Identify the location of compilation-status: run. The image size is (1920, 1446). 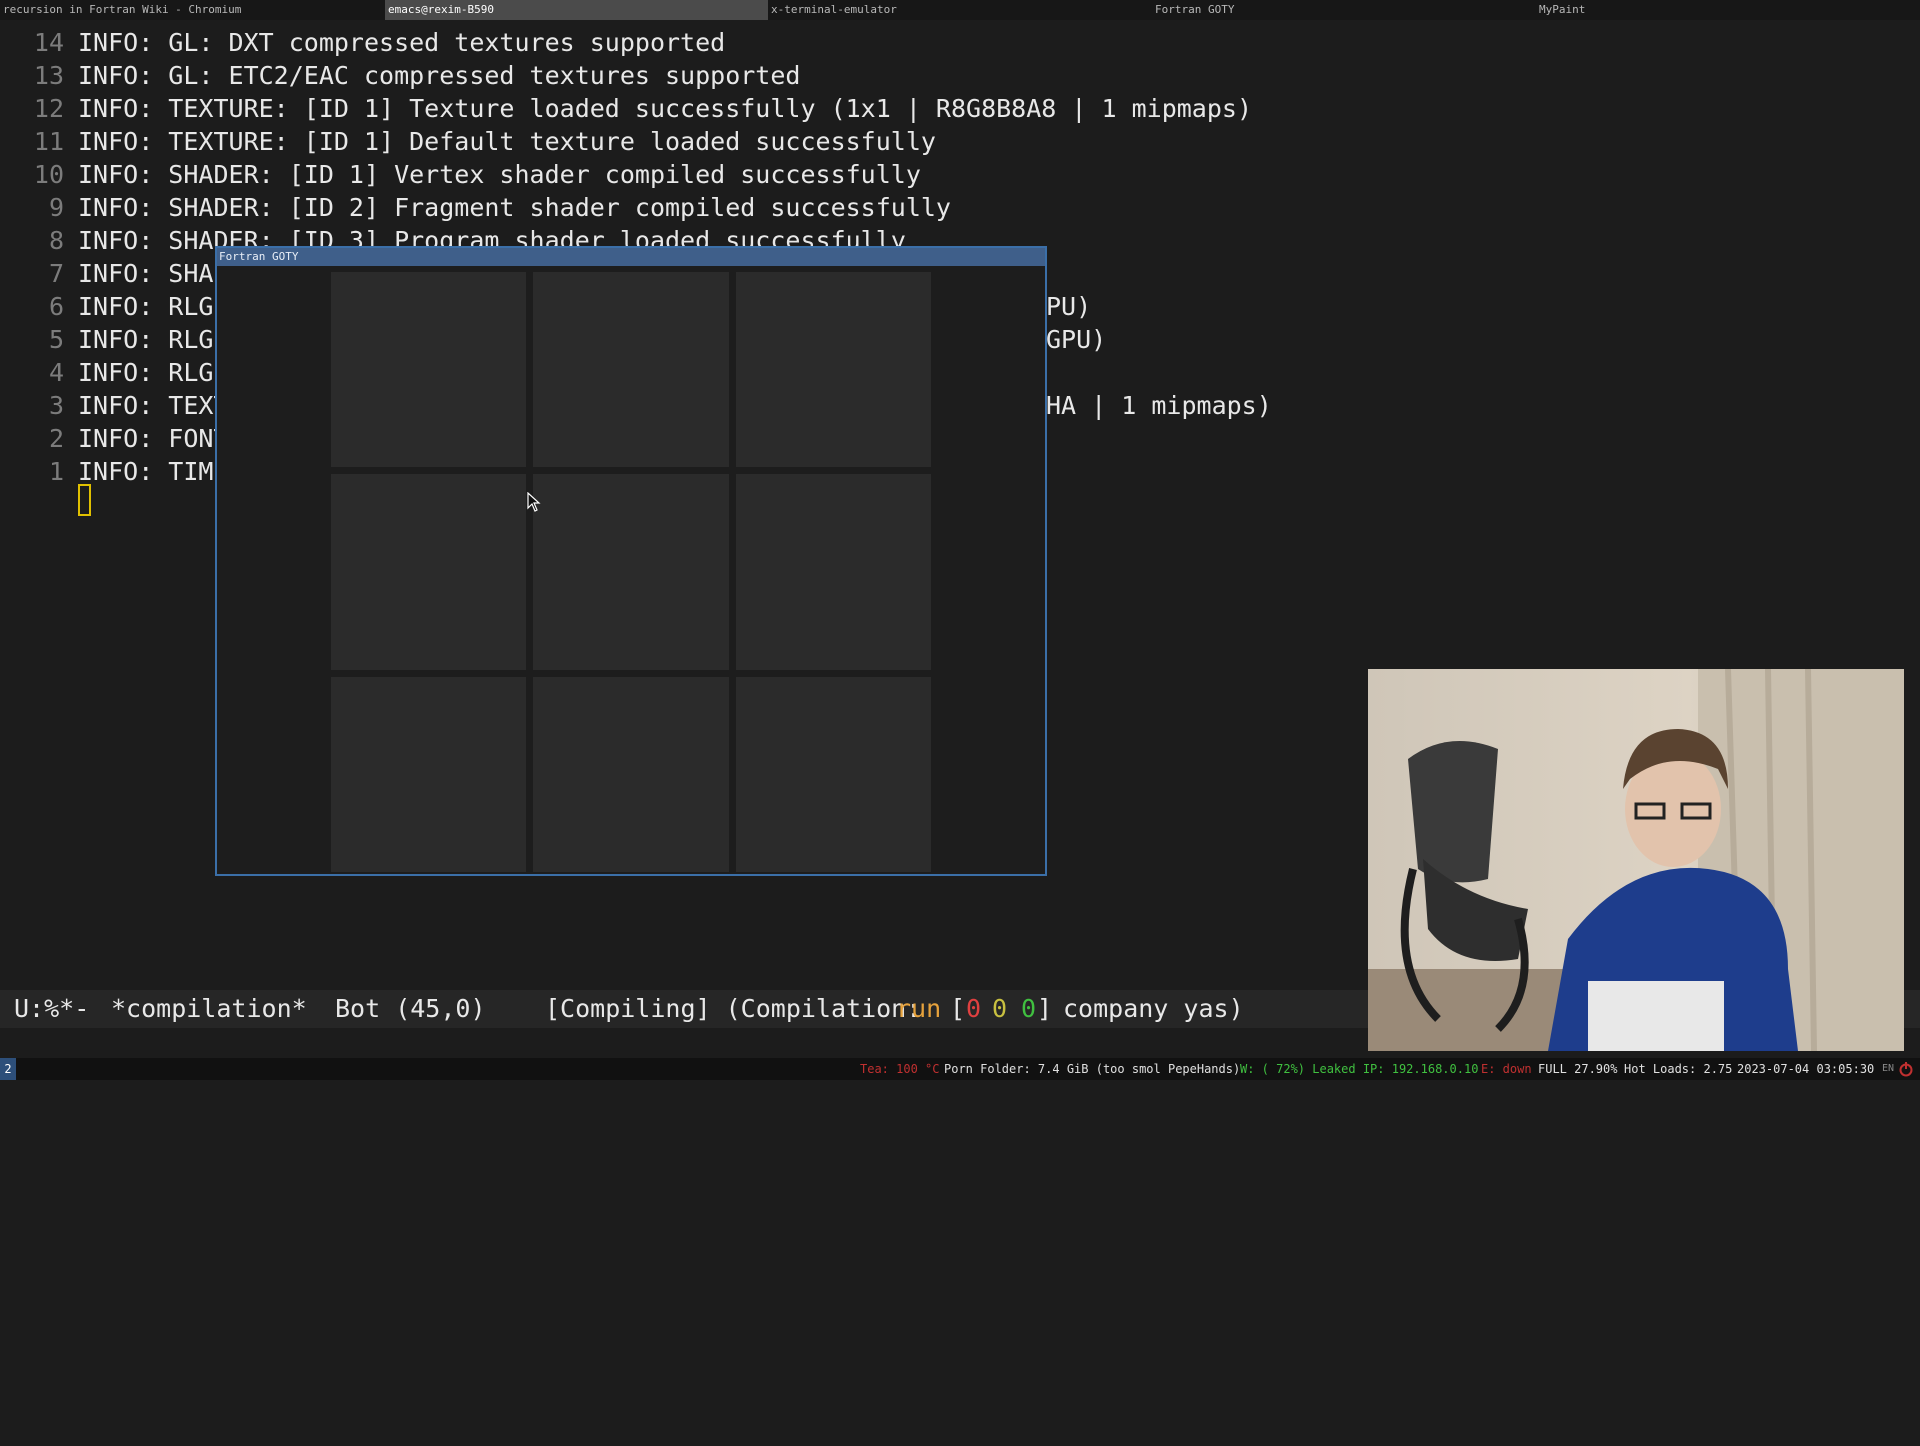
(919, 1008).